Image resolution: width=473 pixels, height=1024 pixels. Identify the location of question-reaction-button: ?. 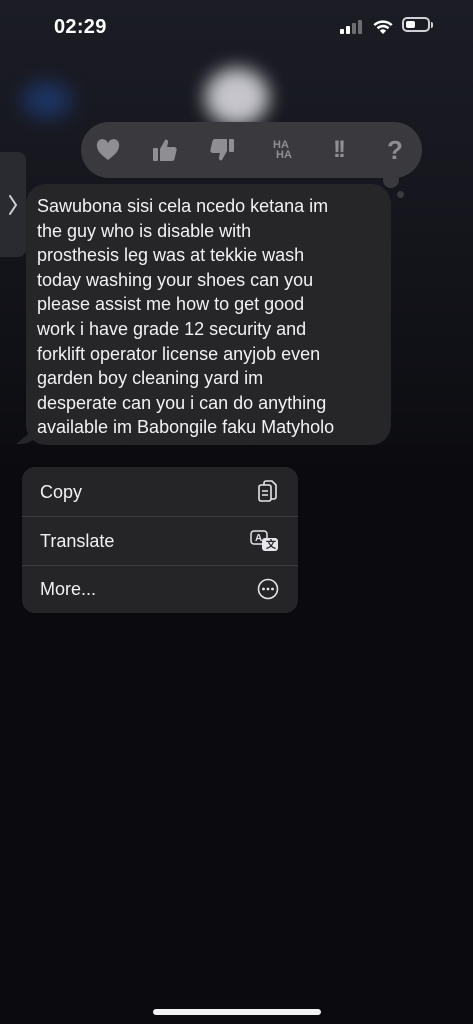
(395, 150).